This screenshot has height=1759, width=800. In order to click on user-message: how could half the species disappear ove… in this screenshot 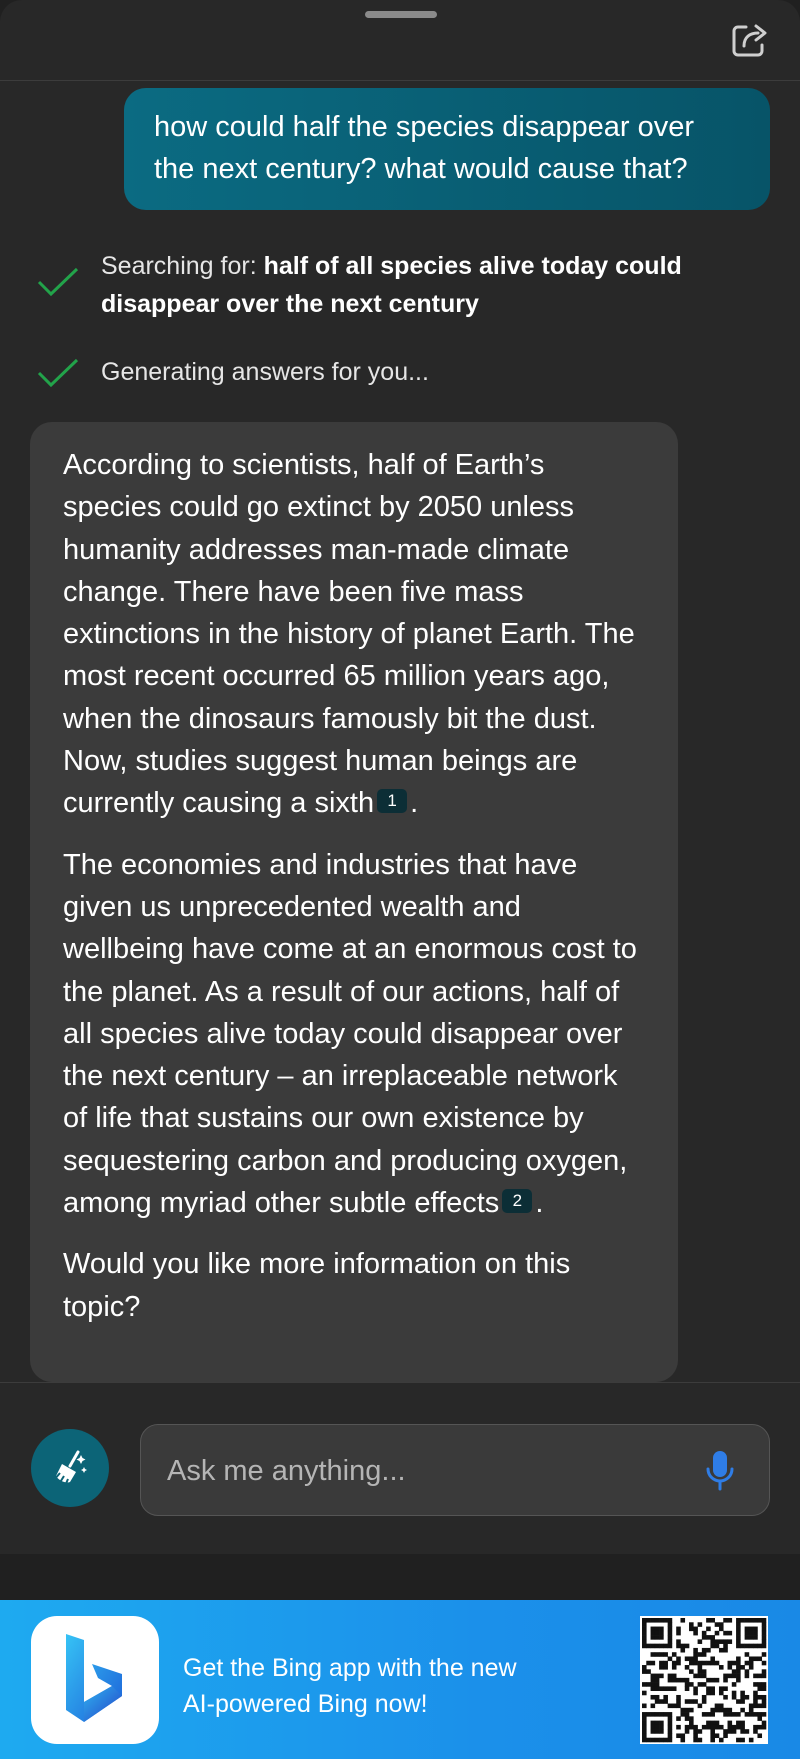, I will do `click(447, 149)`.